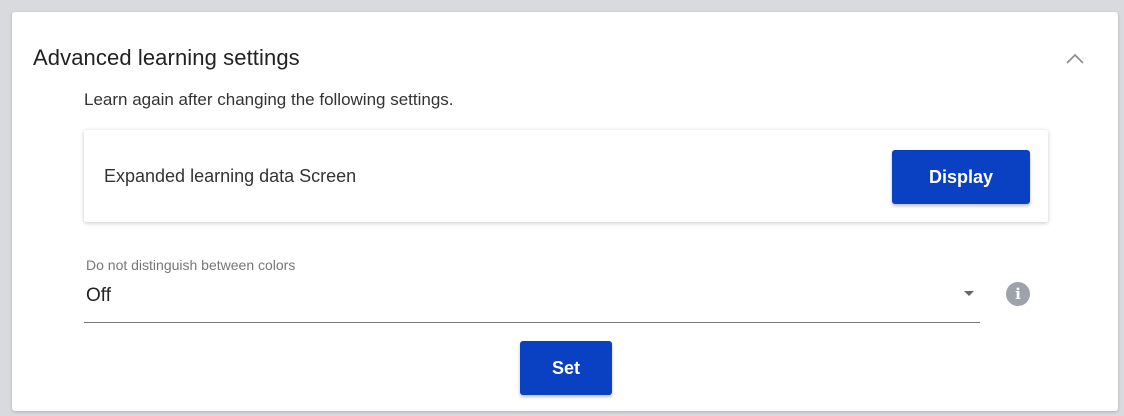  What do you see at coordinates (166, 57) in the screenshot?
I see `panel-title: Advanced learning settings` at bounding box center [166, 57].